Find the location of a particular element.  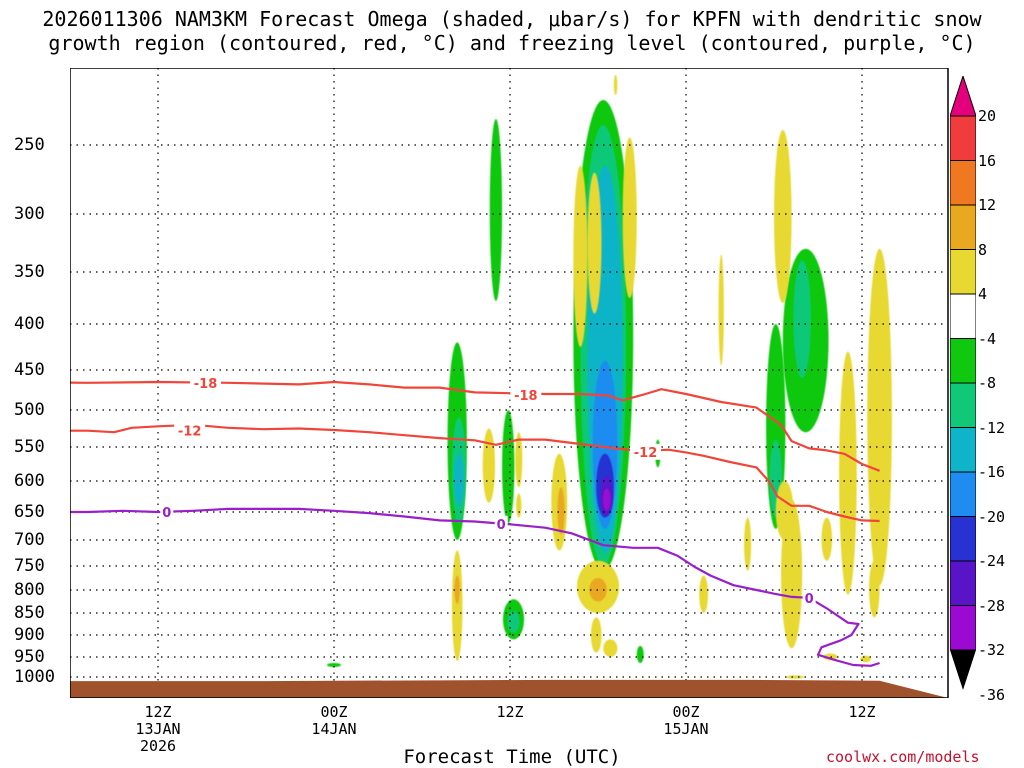

y-tick-label-600: 600 is located at coordinates (29, 481).